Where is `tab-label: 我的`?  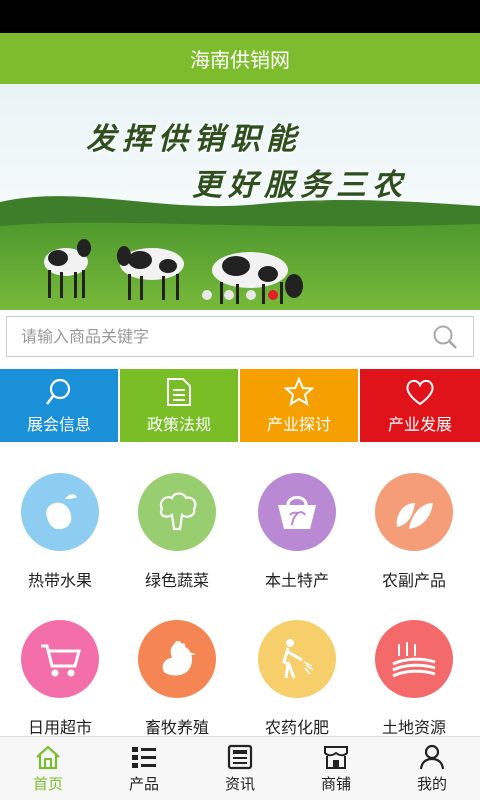 tab-label: 我的 is located at coordinates (431, 784).